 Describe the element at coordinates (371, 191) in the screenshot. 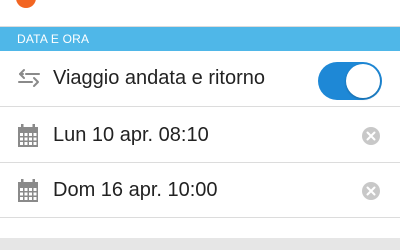

I see `clear-return-icon` at that location.